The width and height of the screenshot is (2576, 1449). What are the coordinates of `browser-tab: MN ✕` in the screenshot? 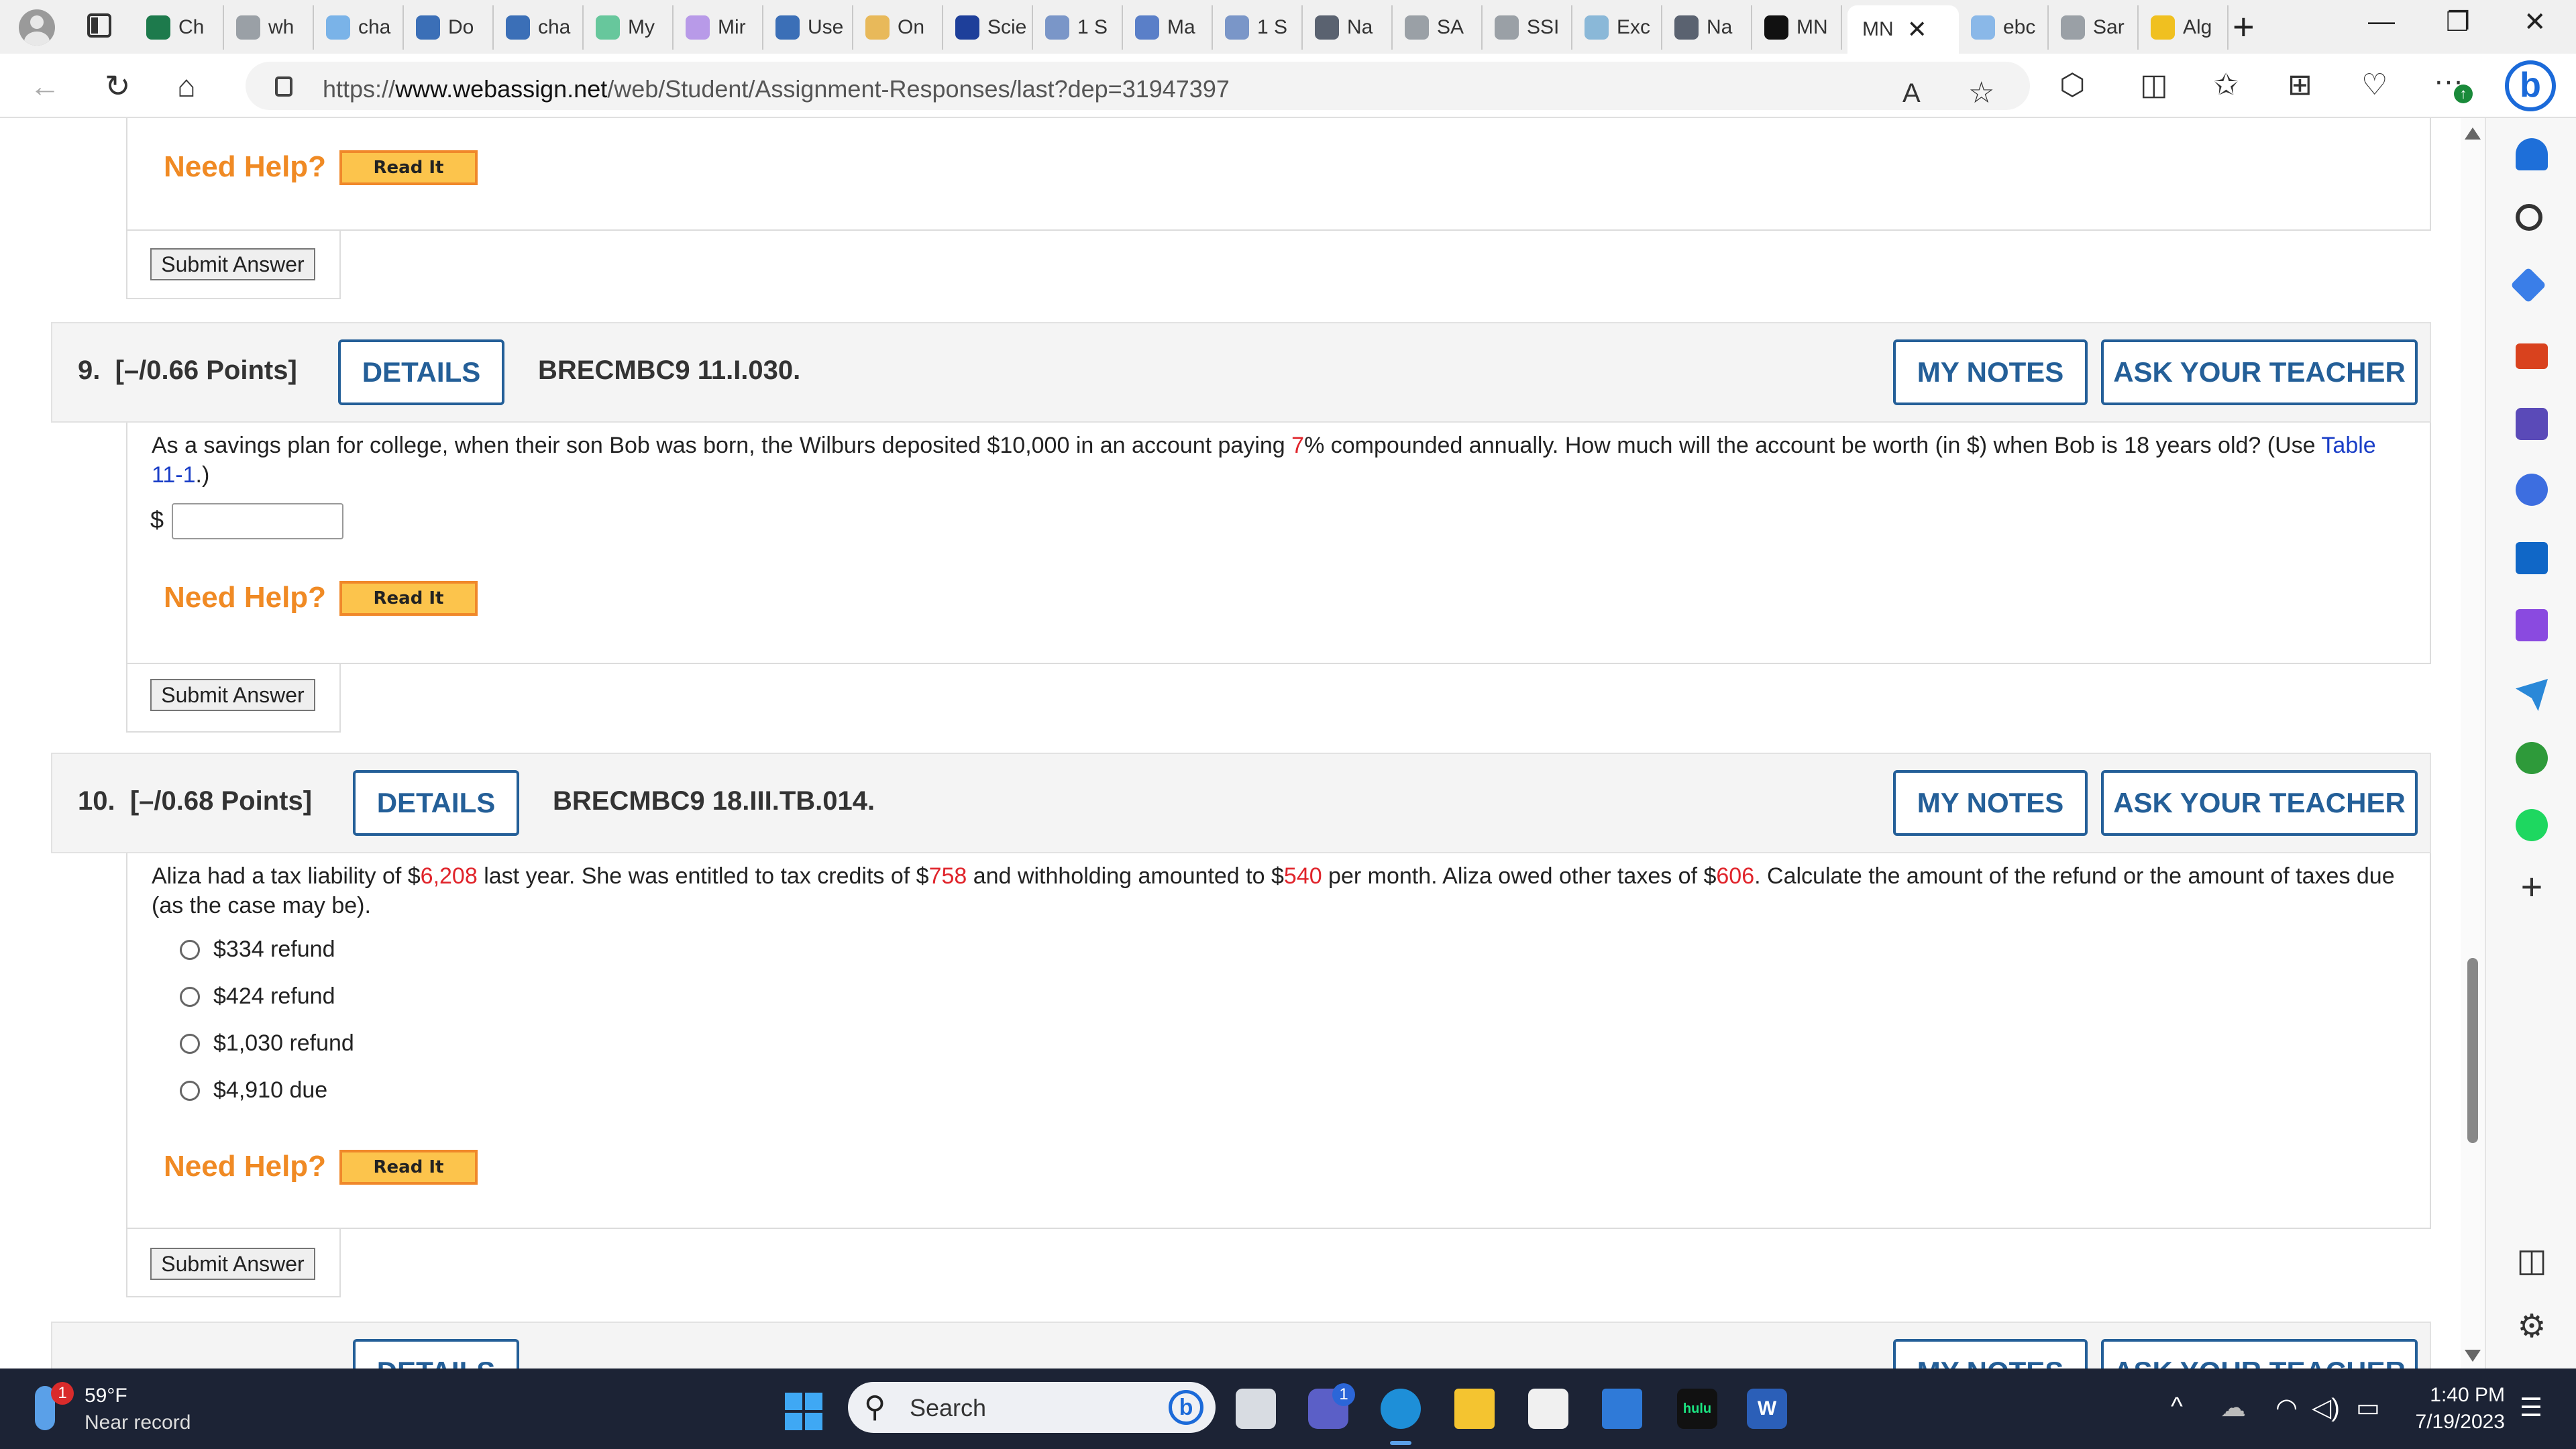 It's located at (1903, 29).